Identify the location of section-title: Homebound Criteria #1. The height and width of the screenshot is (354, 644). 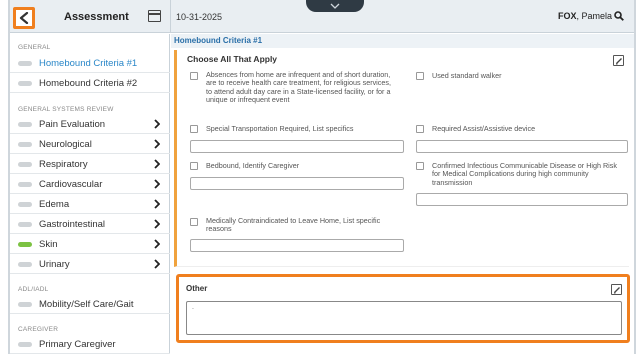
(218, 40).